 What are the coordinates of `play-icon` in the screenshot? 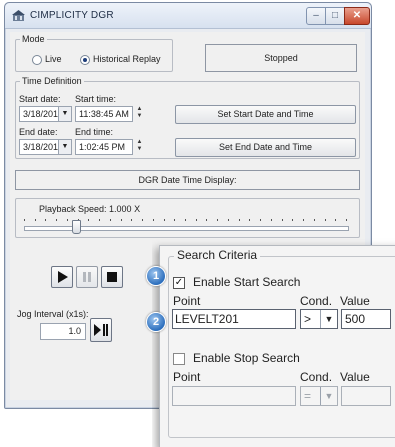 It's located at (63, 277).